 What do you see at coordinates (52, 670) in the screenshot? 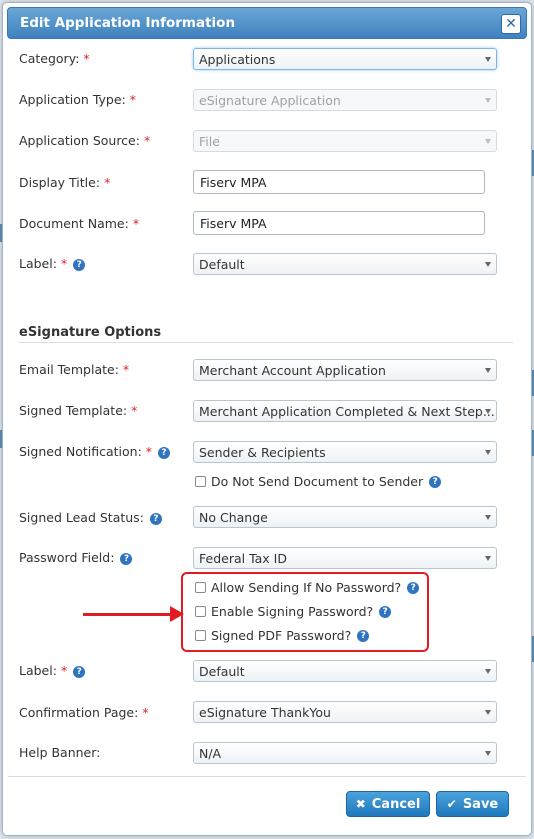
I see `label2-field-label: Label: *?` at bounding box center [52, 670].